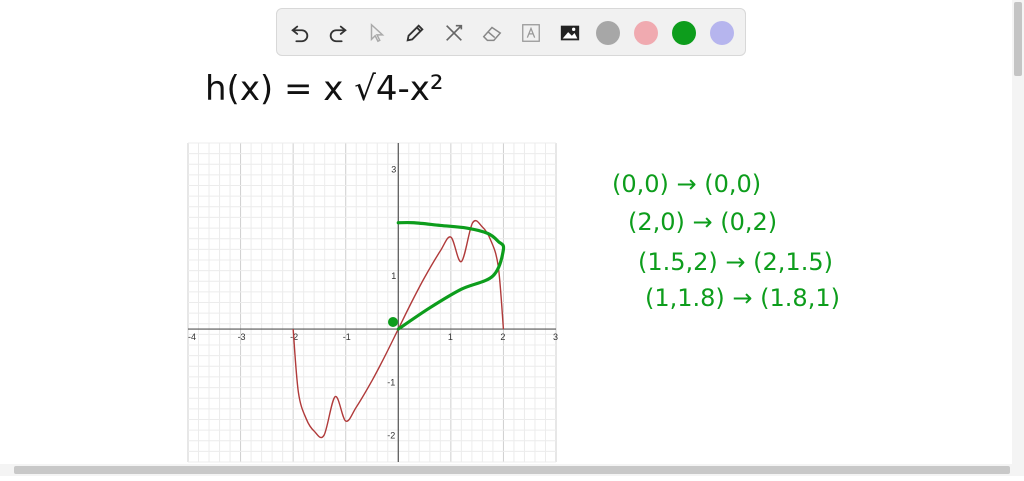  What do you see at coordinates (742, 298) in the screenshot?
I see `note-4: (1,1.8) → (1.8,1)` at bounding box center [742, 298].